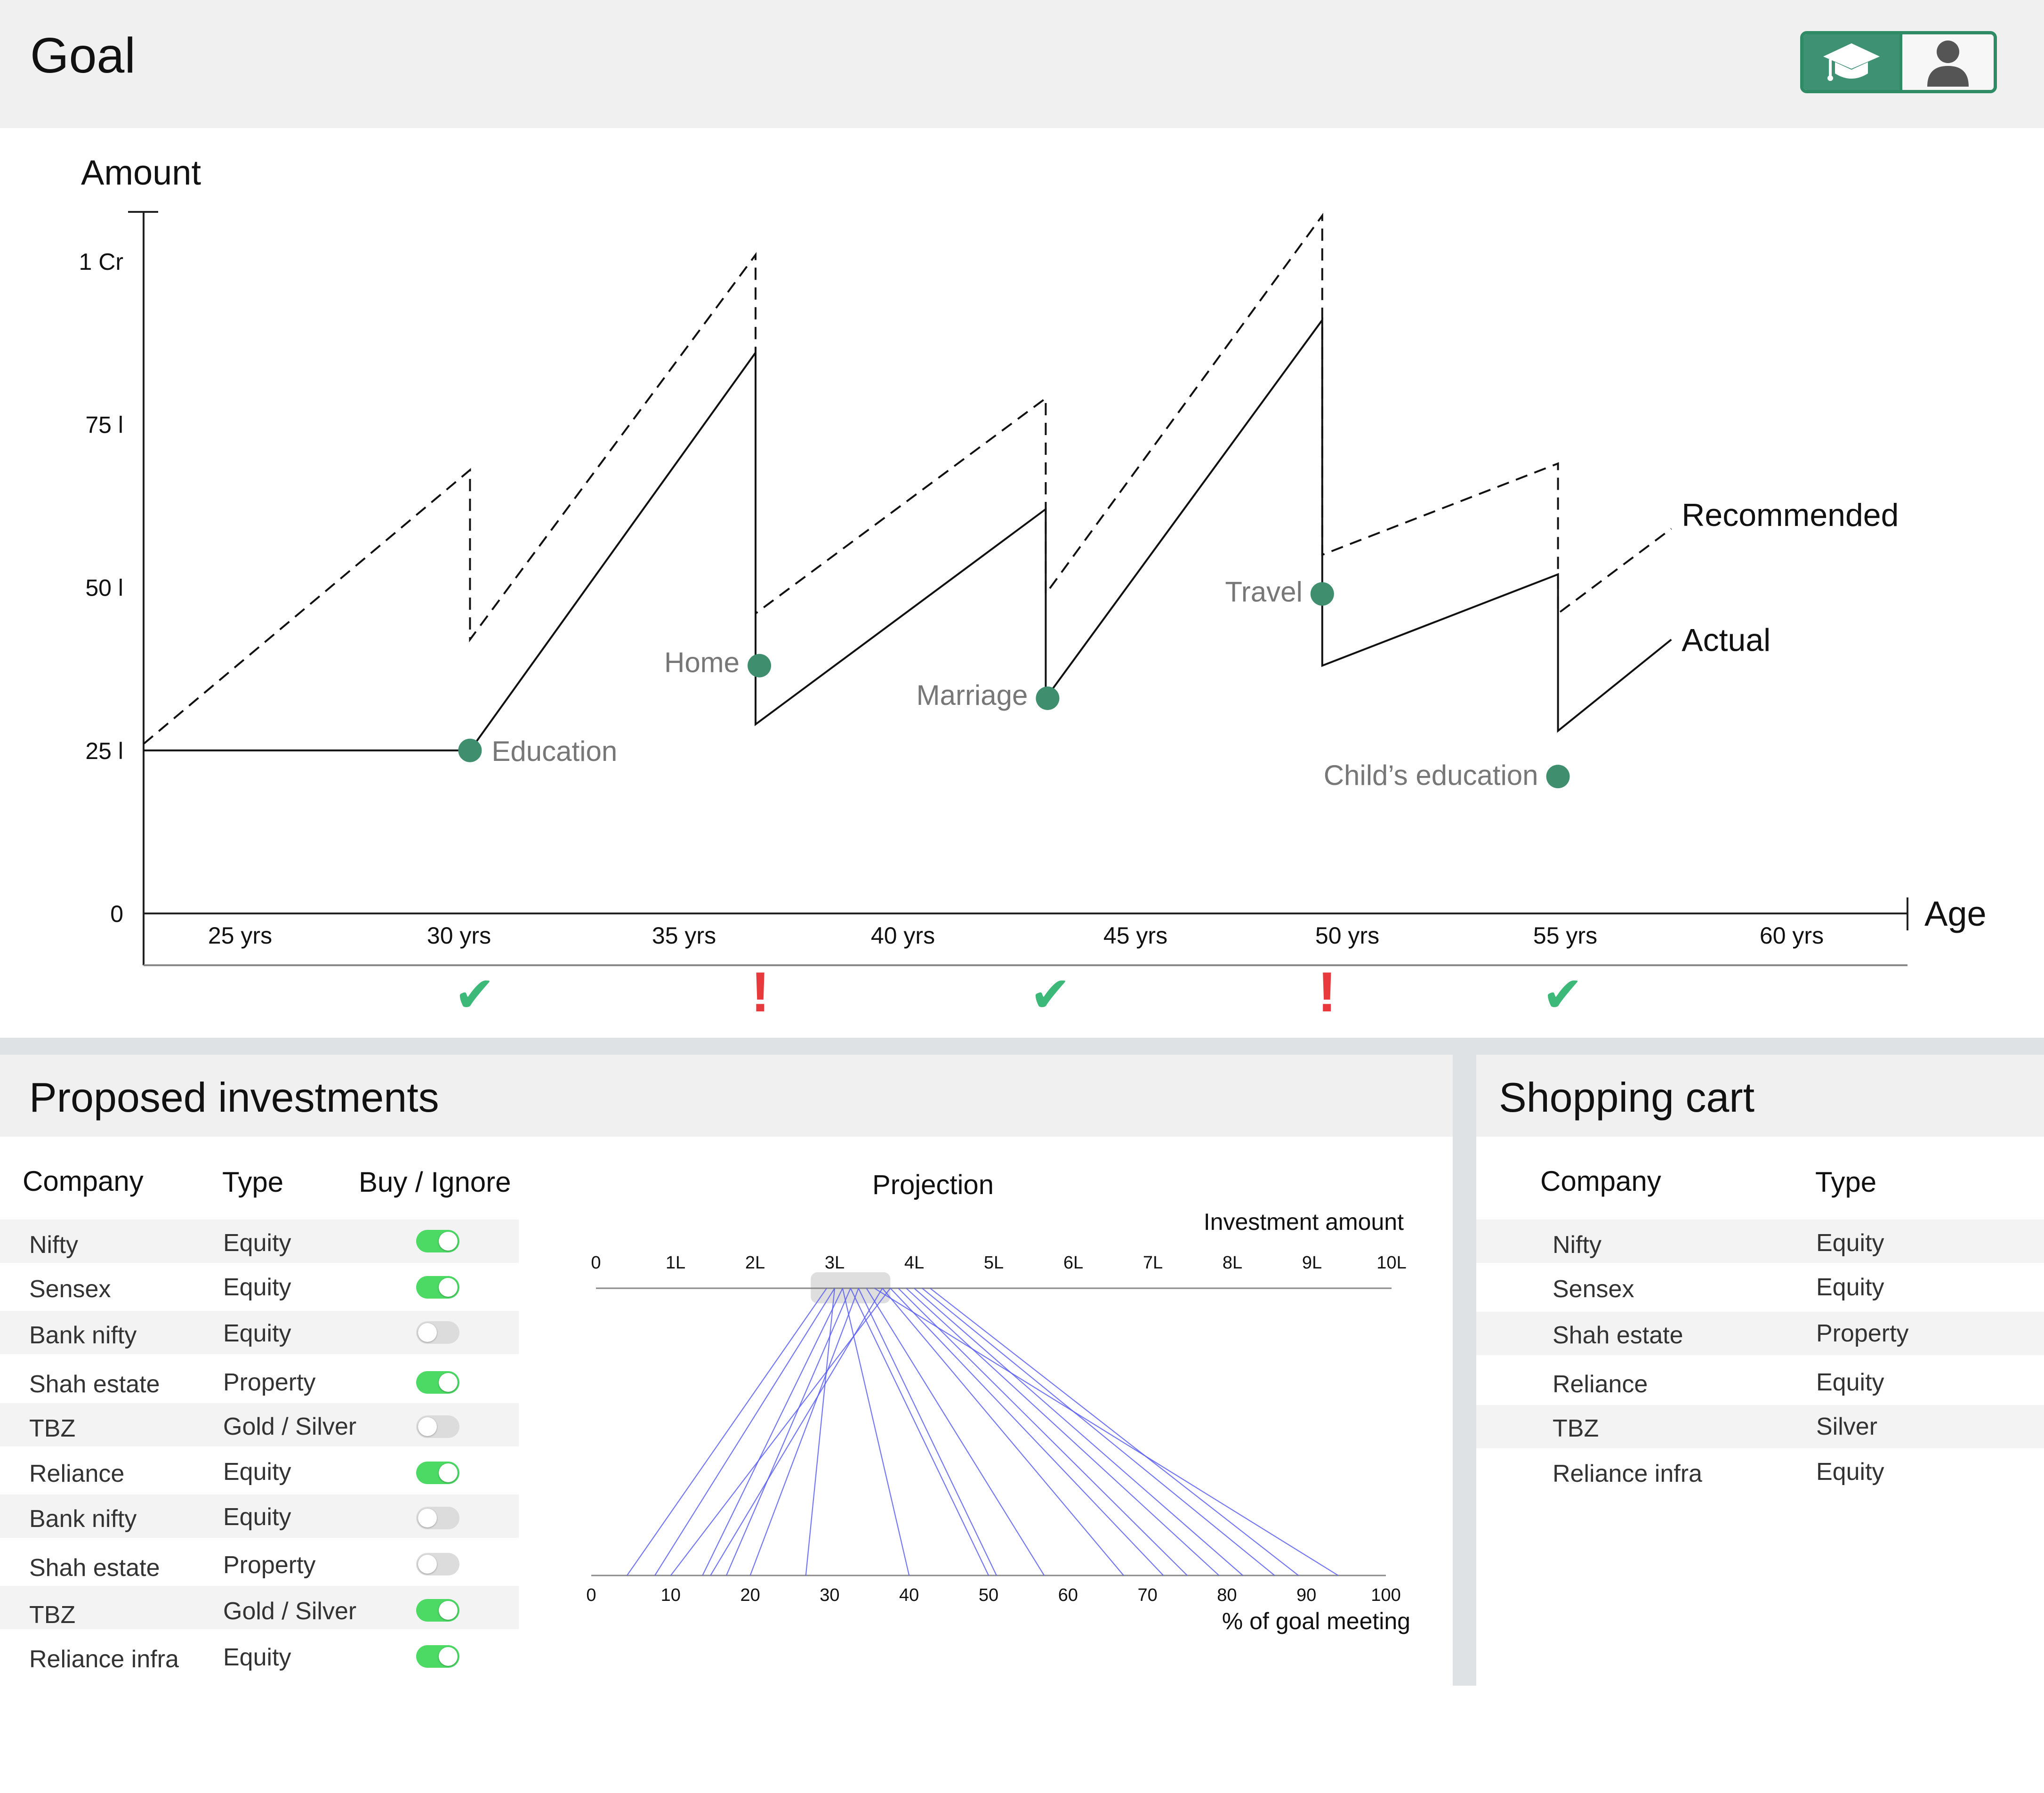 The width and height of the screenshot is (2044, 1793). Describe the element at coordinates (1600, 1384) in the screenshot. I see `cart-company-cell: Reliance` at that location.